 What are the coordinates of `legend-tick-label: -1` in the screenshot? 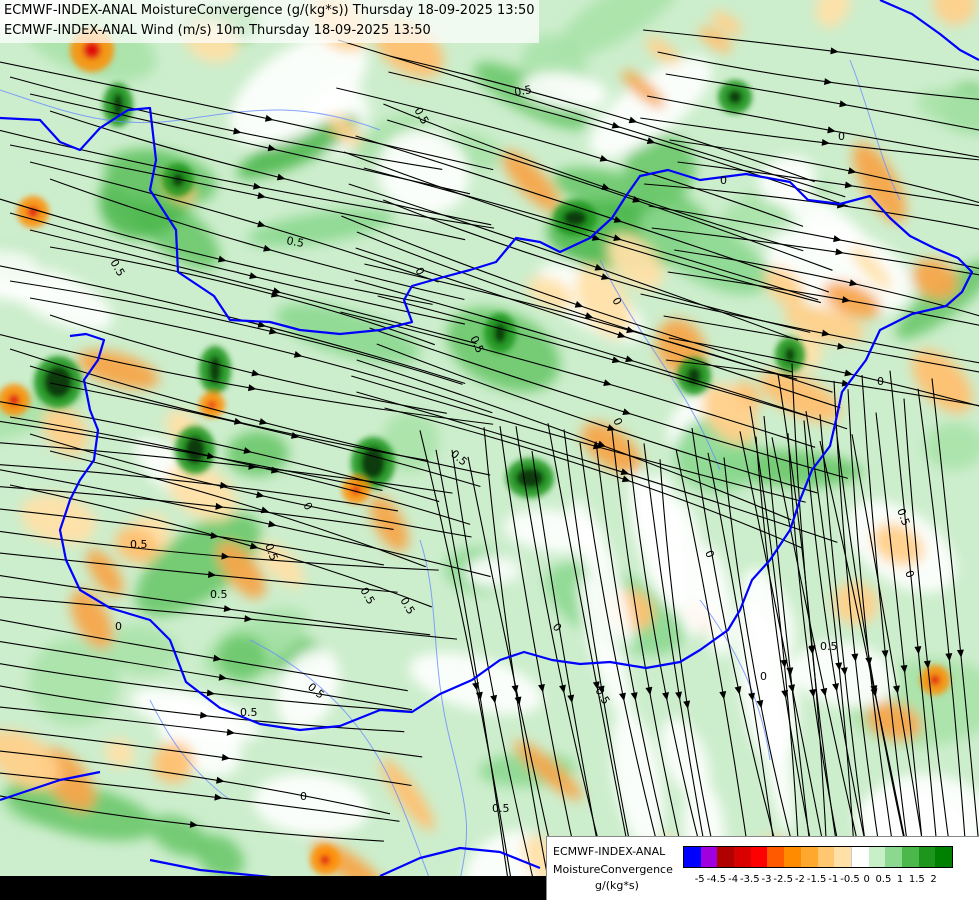 It's located at (833, 879).